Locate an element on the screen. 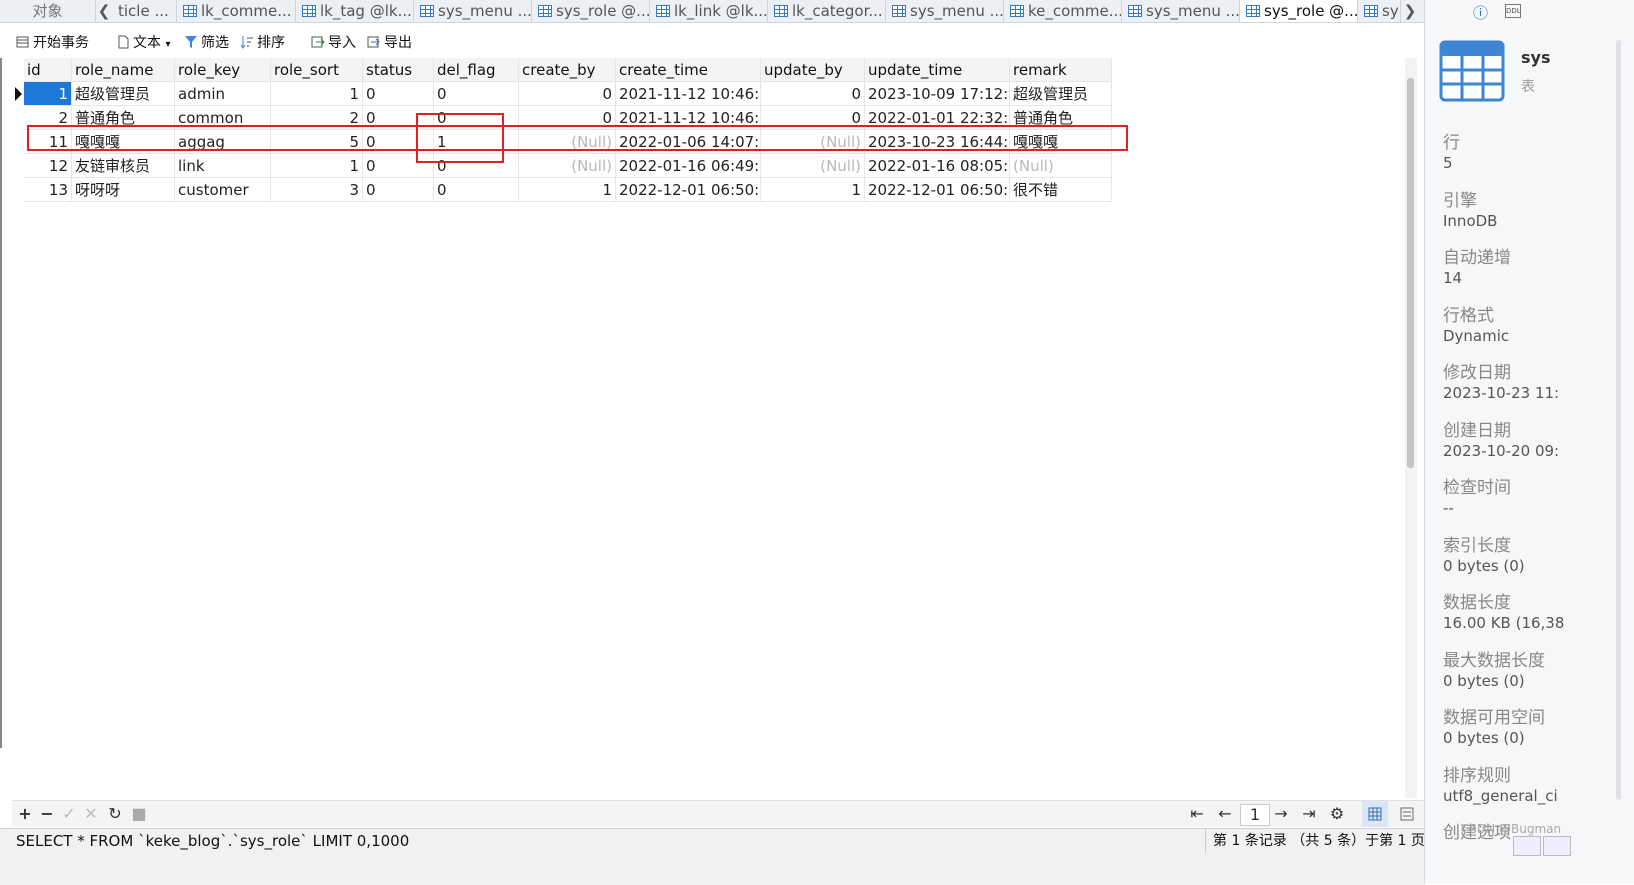 The height and width of the screenshot is (885, 1634). cell-remark: 很不错 is located at coordinates (1061, 190).